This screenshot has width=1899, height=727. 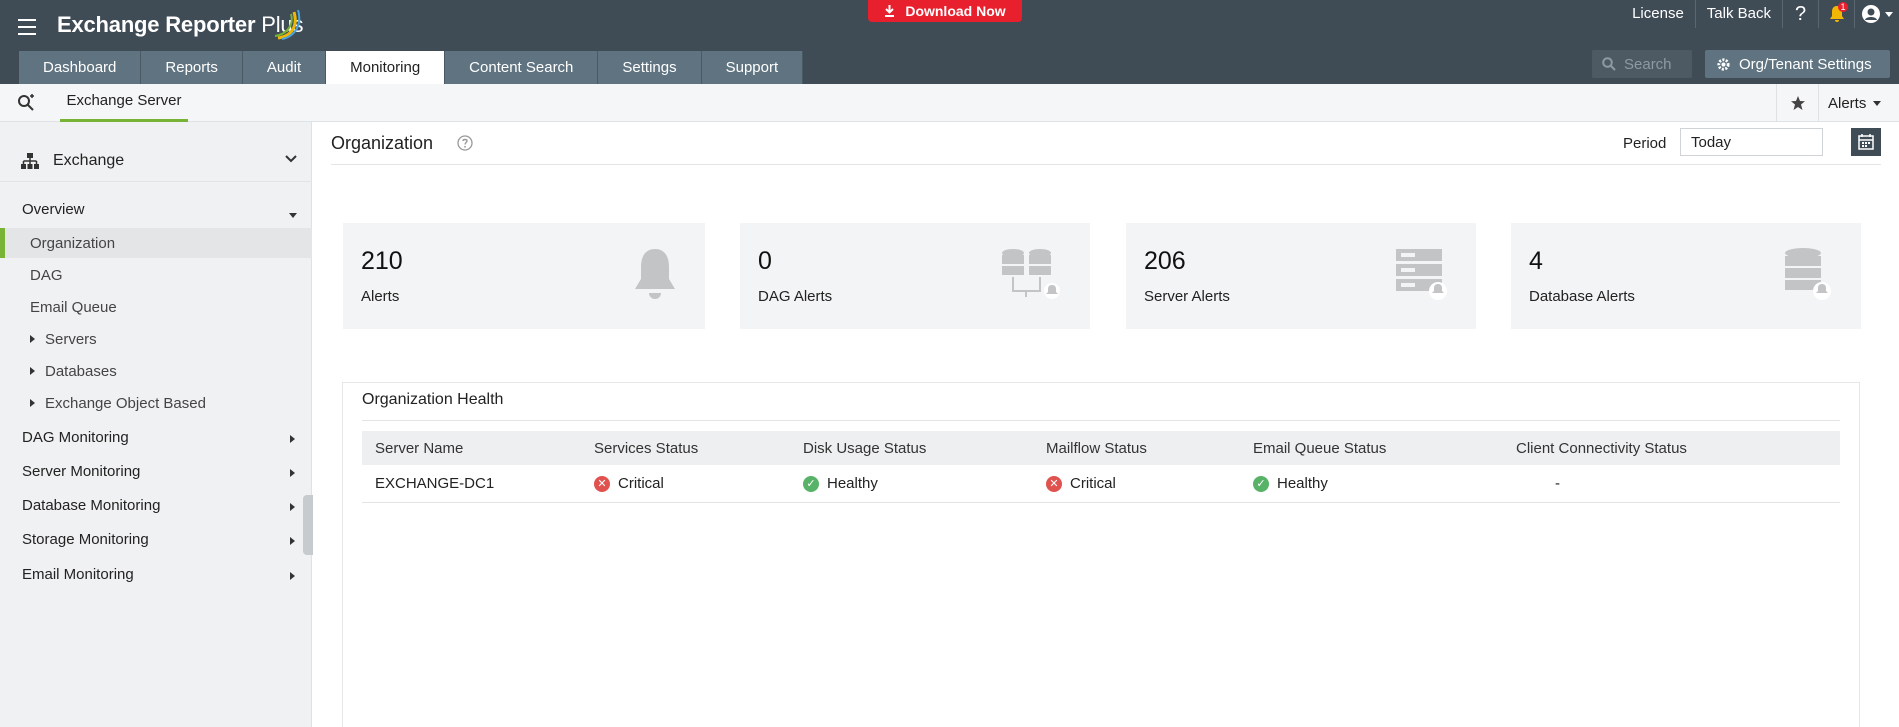 What do you see at coordinates (156, 243) in the screenshot?
I see `sidebar-item-organization: Organization` at bounding box center [156, 243].